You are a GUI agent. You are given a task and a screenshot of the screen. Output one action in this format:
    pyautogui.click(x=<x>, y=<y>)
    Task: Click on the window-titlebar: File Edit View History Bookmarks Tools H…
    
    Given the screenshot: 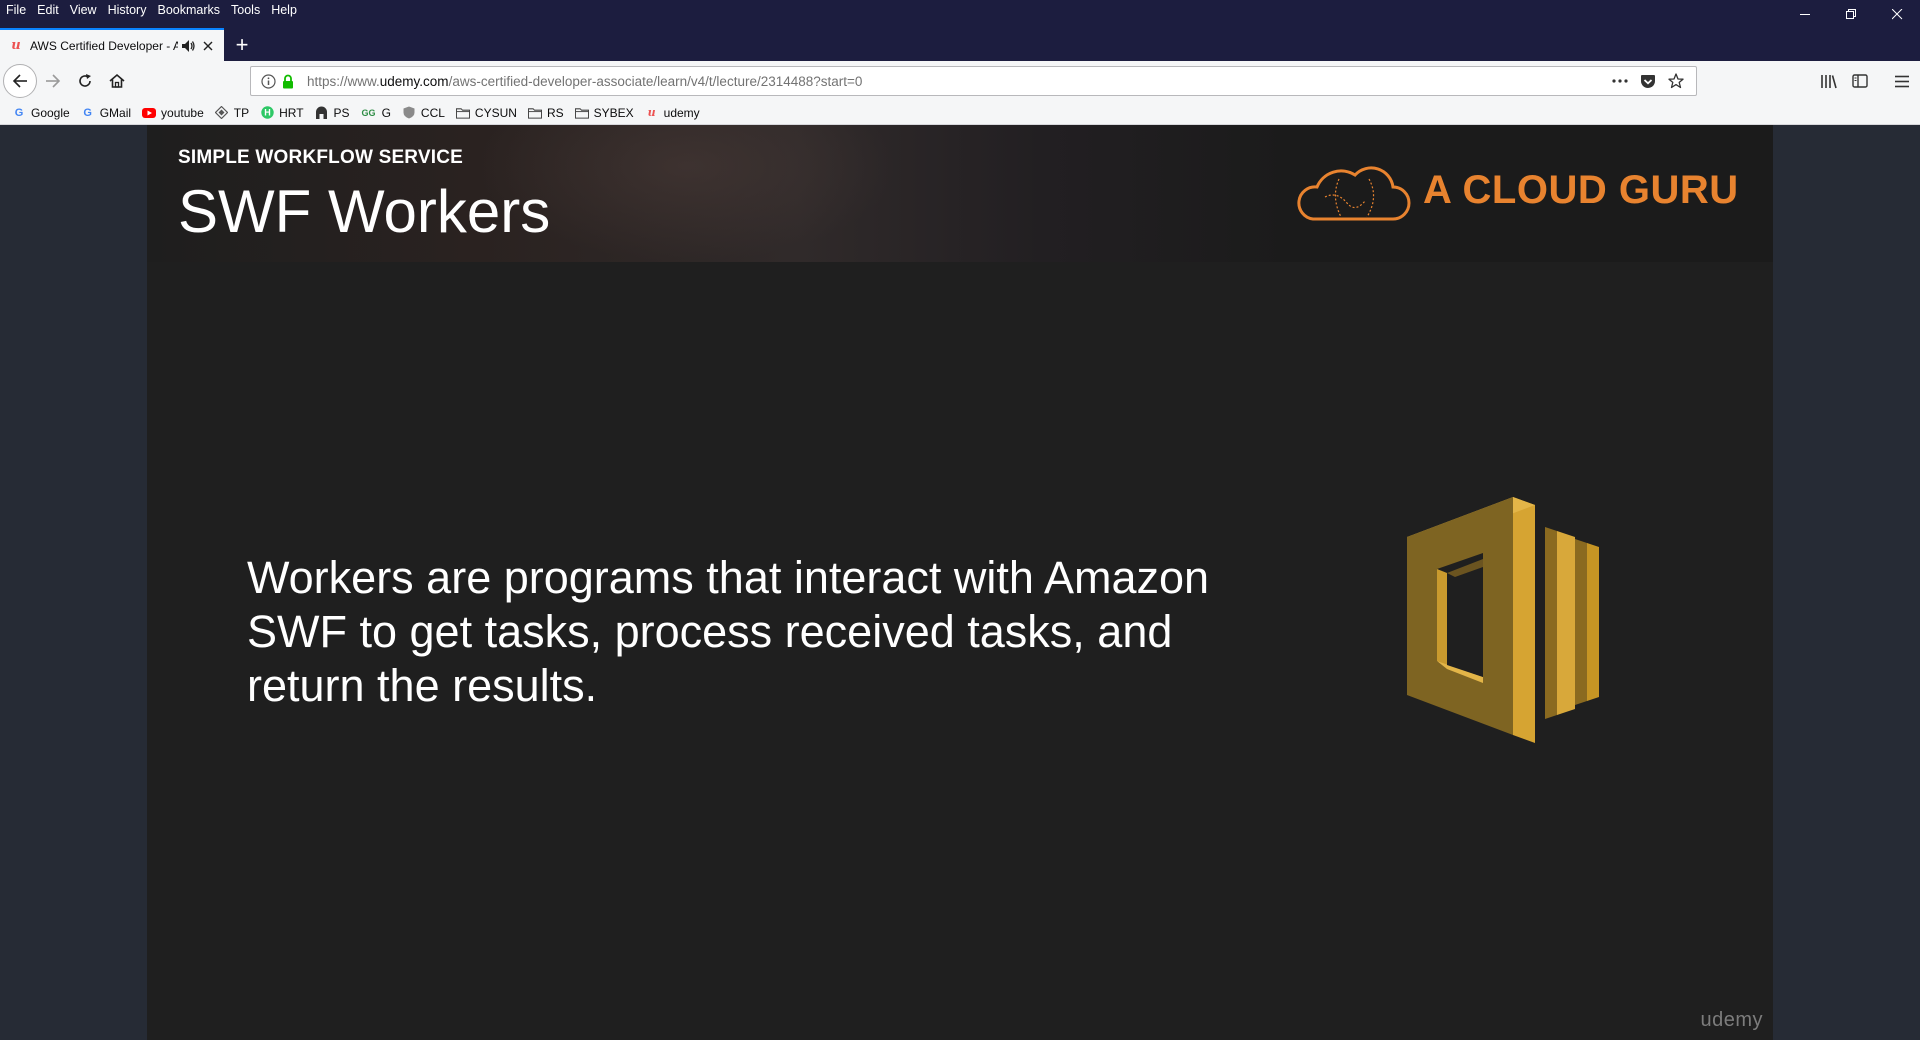 What is the action you would take?
    pyautogui.click(x=960, y=30)
    